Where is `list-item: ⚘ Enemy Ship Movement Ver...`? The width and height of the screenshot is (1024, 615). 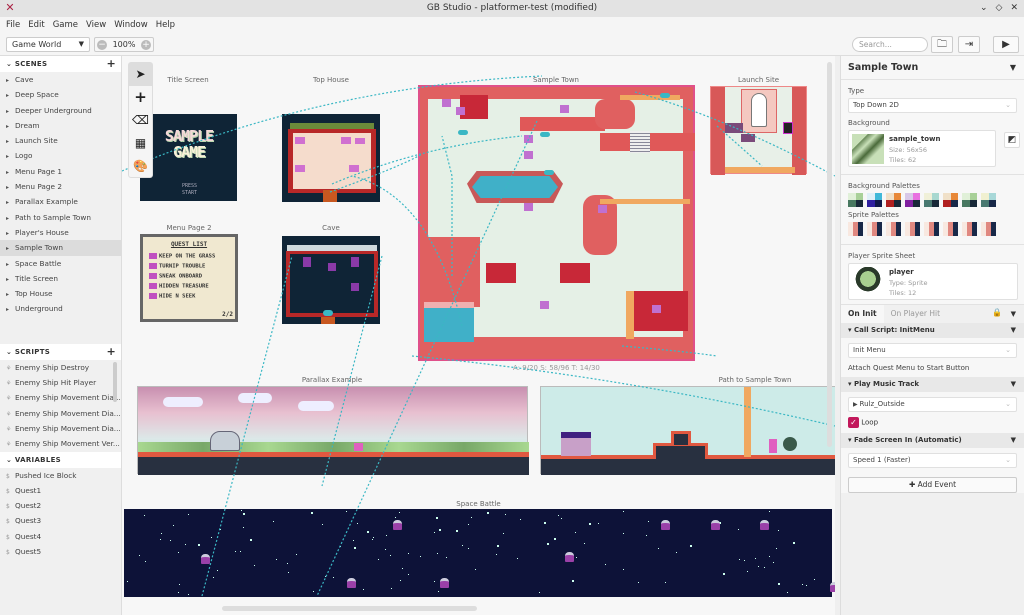 list-item: ⚘ Enemy Ship Movement Ver... is located at coordinates (60, 443).